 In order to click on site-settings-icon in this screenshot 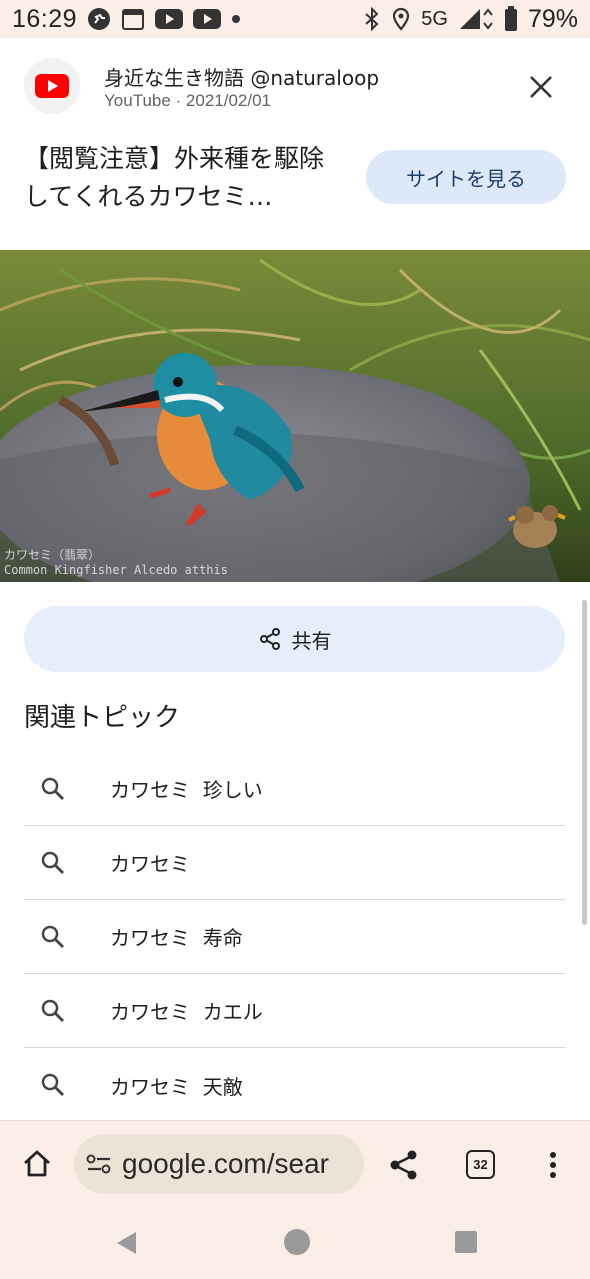, I will do `click(98, 1164)`.